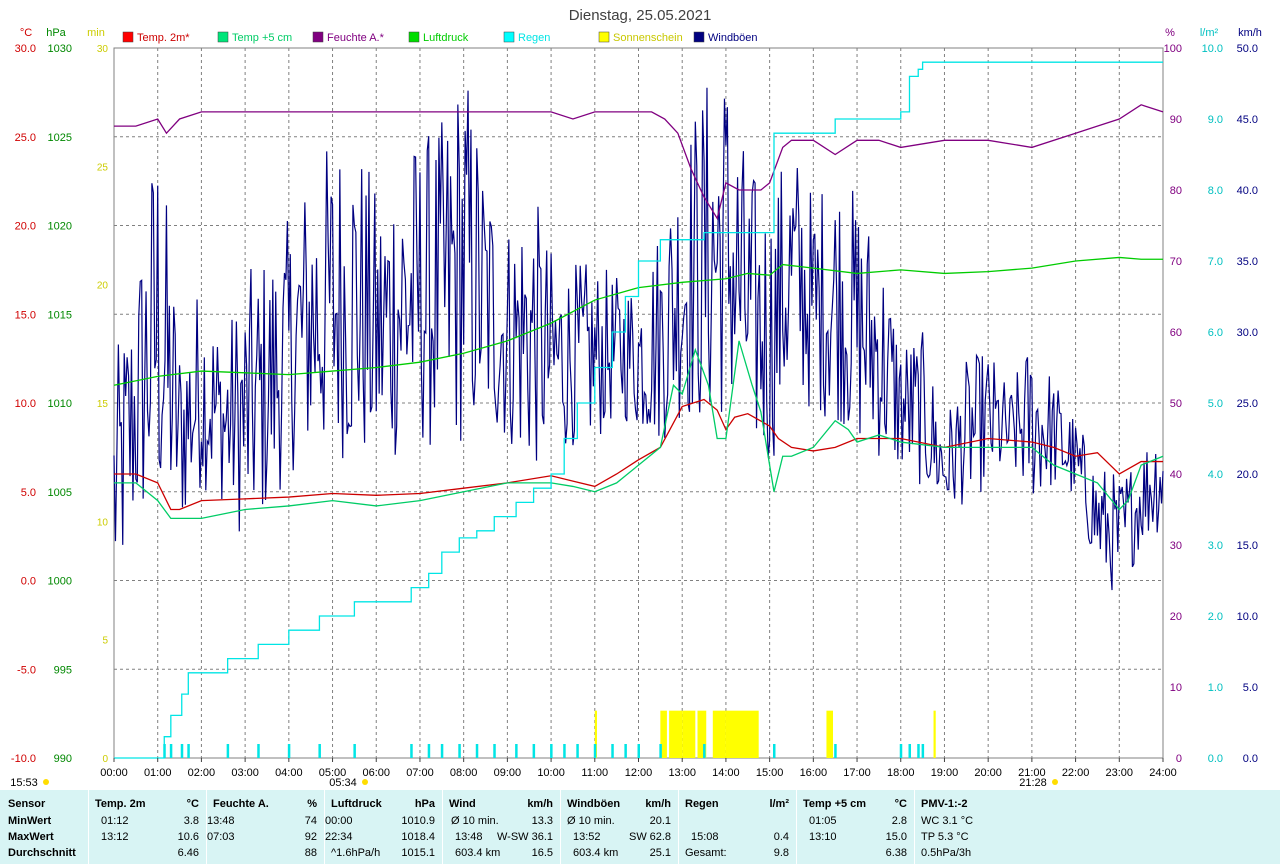 The image size is (1280, 864). What do you see at coordinates (25, 138) in the screenshot?
I see `temp-tick-1: 25.0` at bounding box center [25, 138].